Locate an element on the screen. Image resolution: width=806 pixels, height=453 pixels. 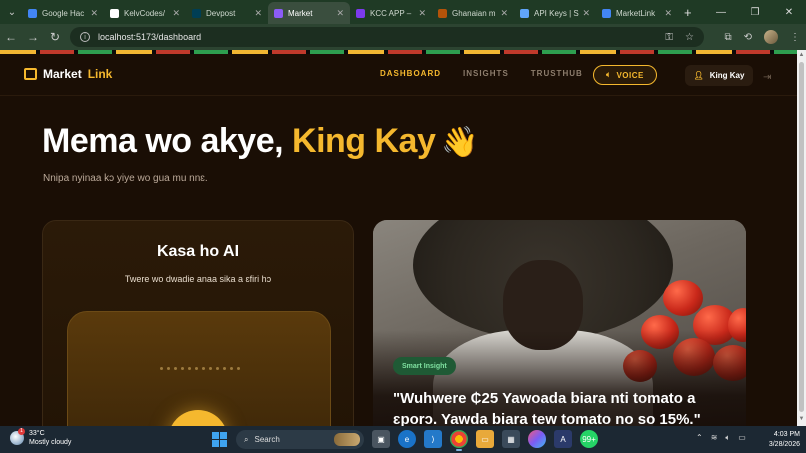
clock-date: 3/28/2026 is located at coordinates (784, 444).